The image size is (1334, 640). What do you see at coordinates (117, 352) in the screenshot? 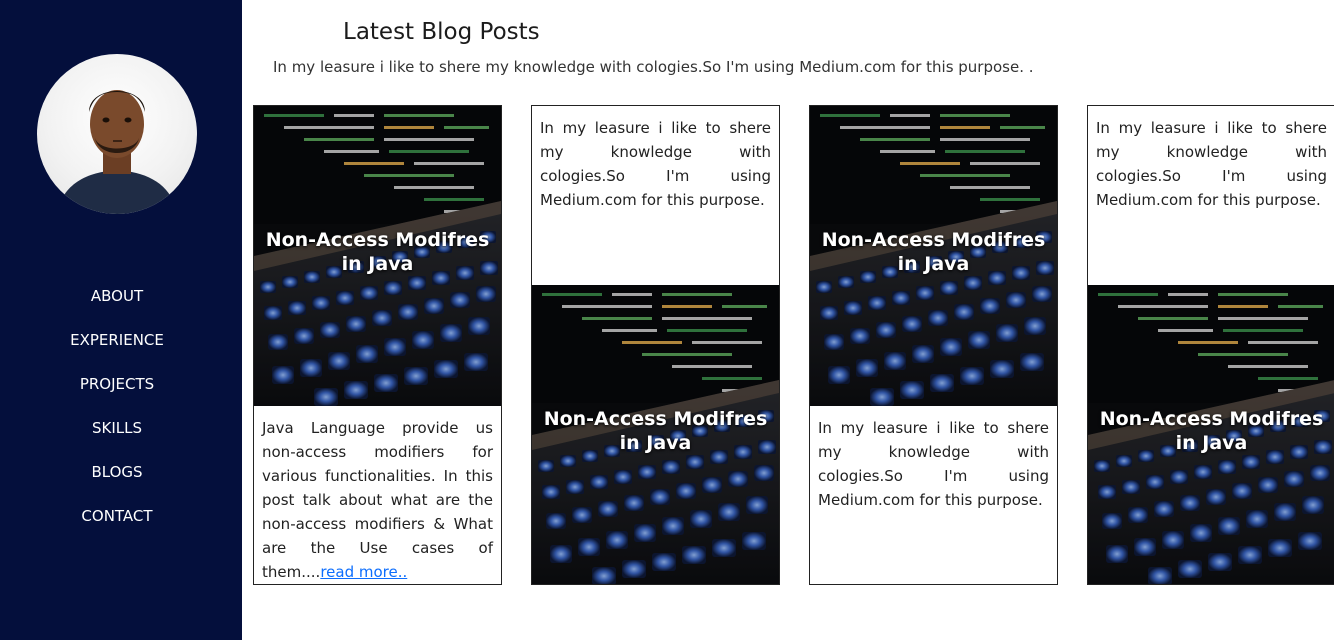
I see `nav-item-experience: EXPERIENCE` at bounding box center [117, 352].